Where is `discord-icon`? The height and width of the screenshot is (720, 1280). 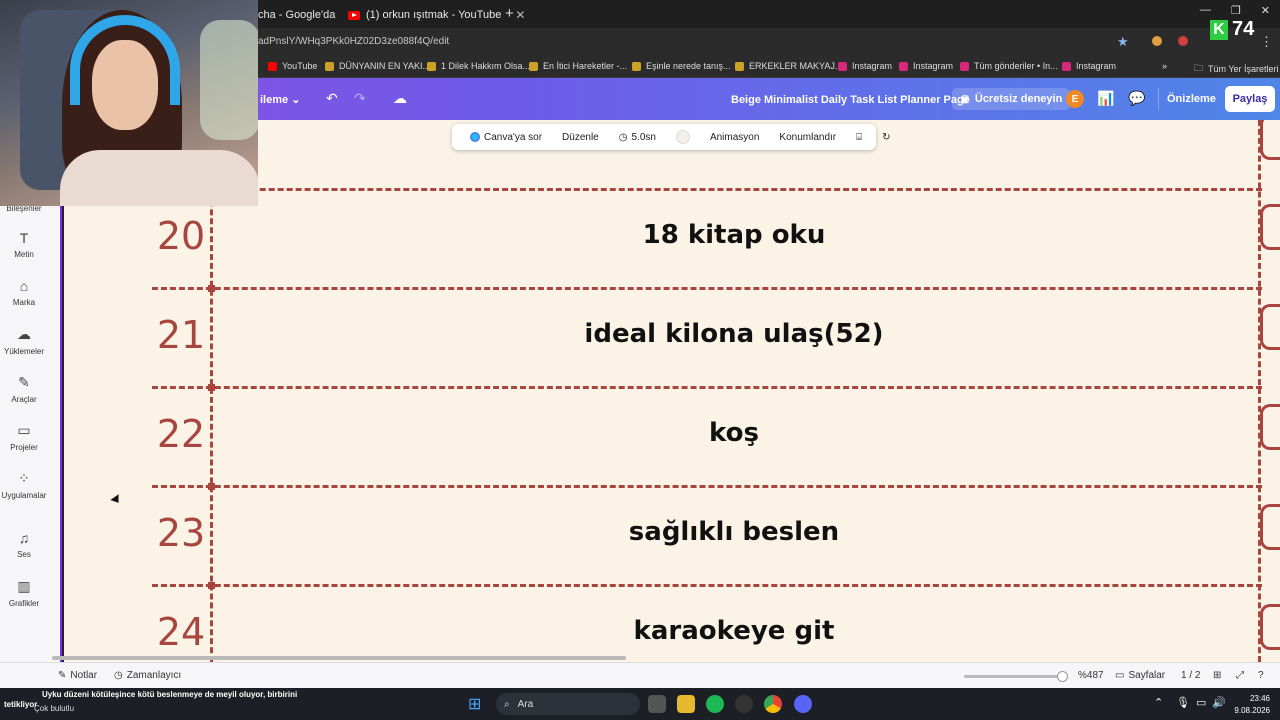 discord-icon is located at coordinates (803, 704).